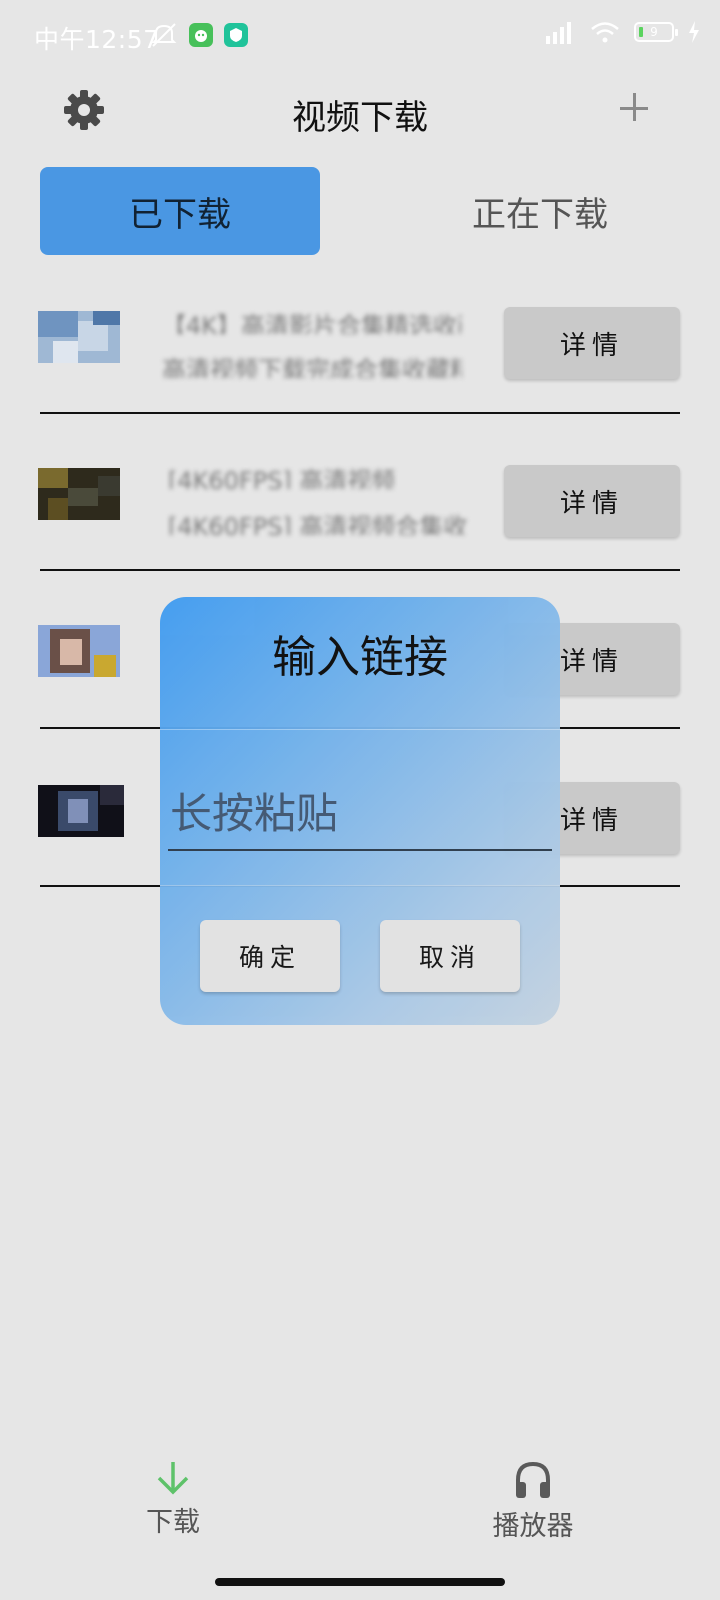 The width and height of the screenshot is (720, 1600). What do you see at coordinates (533, 1479) in the screenshot?
I see `headphones-icon` at bounding box center [533, 1479].